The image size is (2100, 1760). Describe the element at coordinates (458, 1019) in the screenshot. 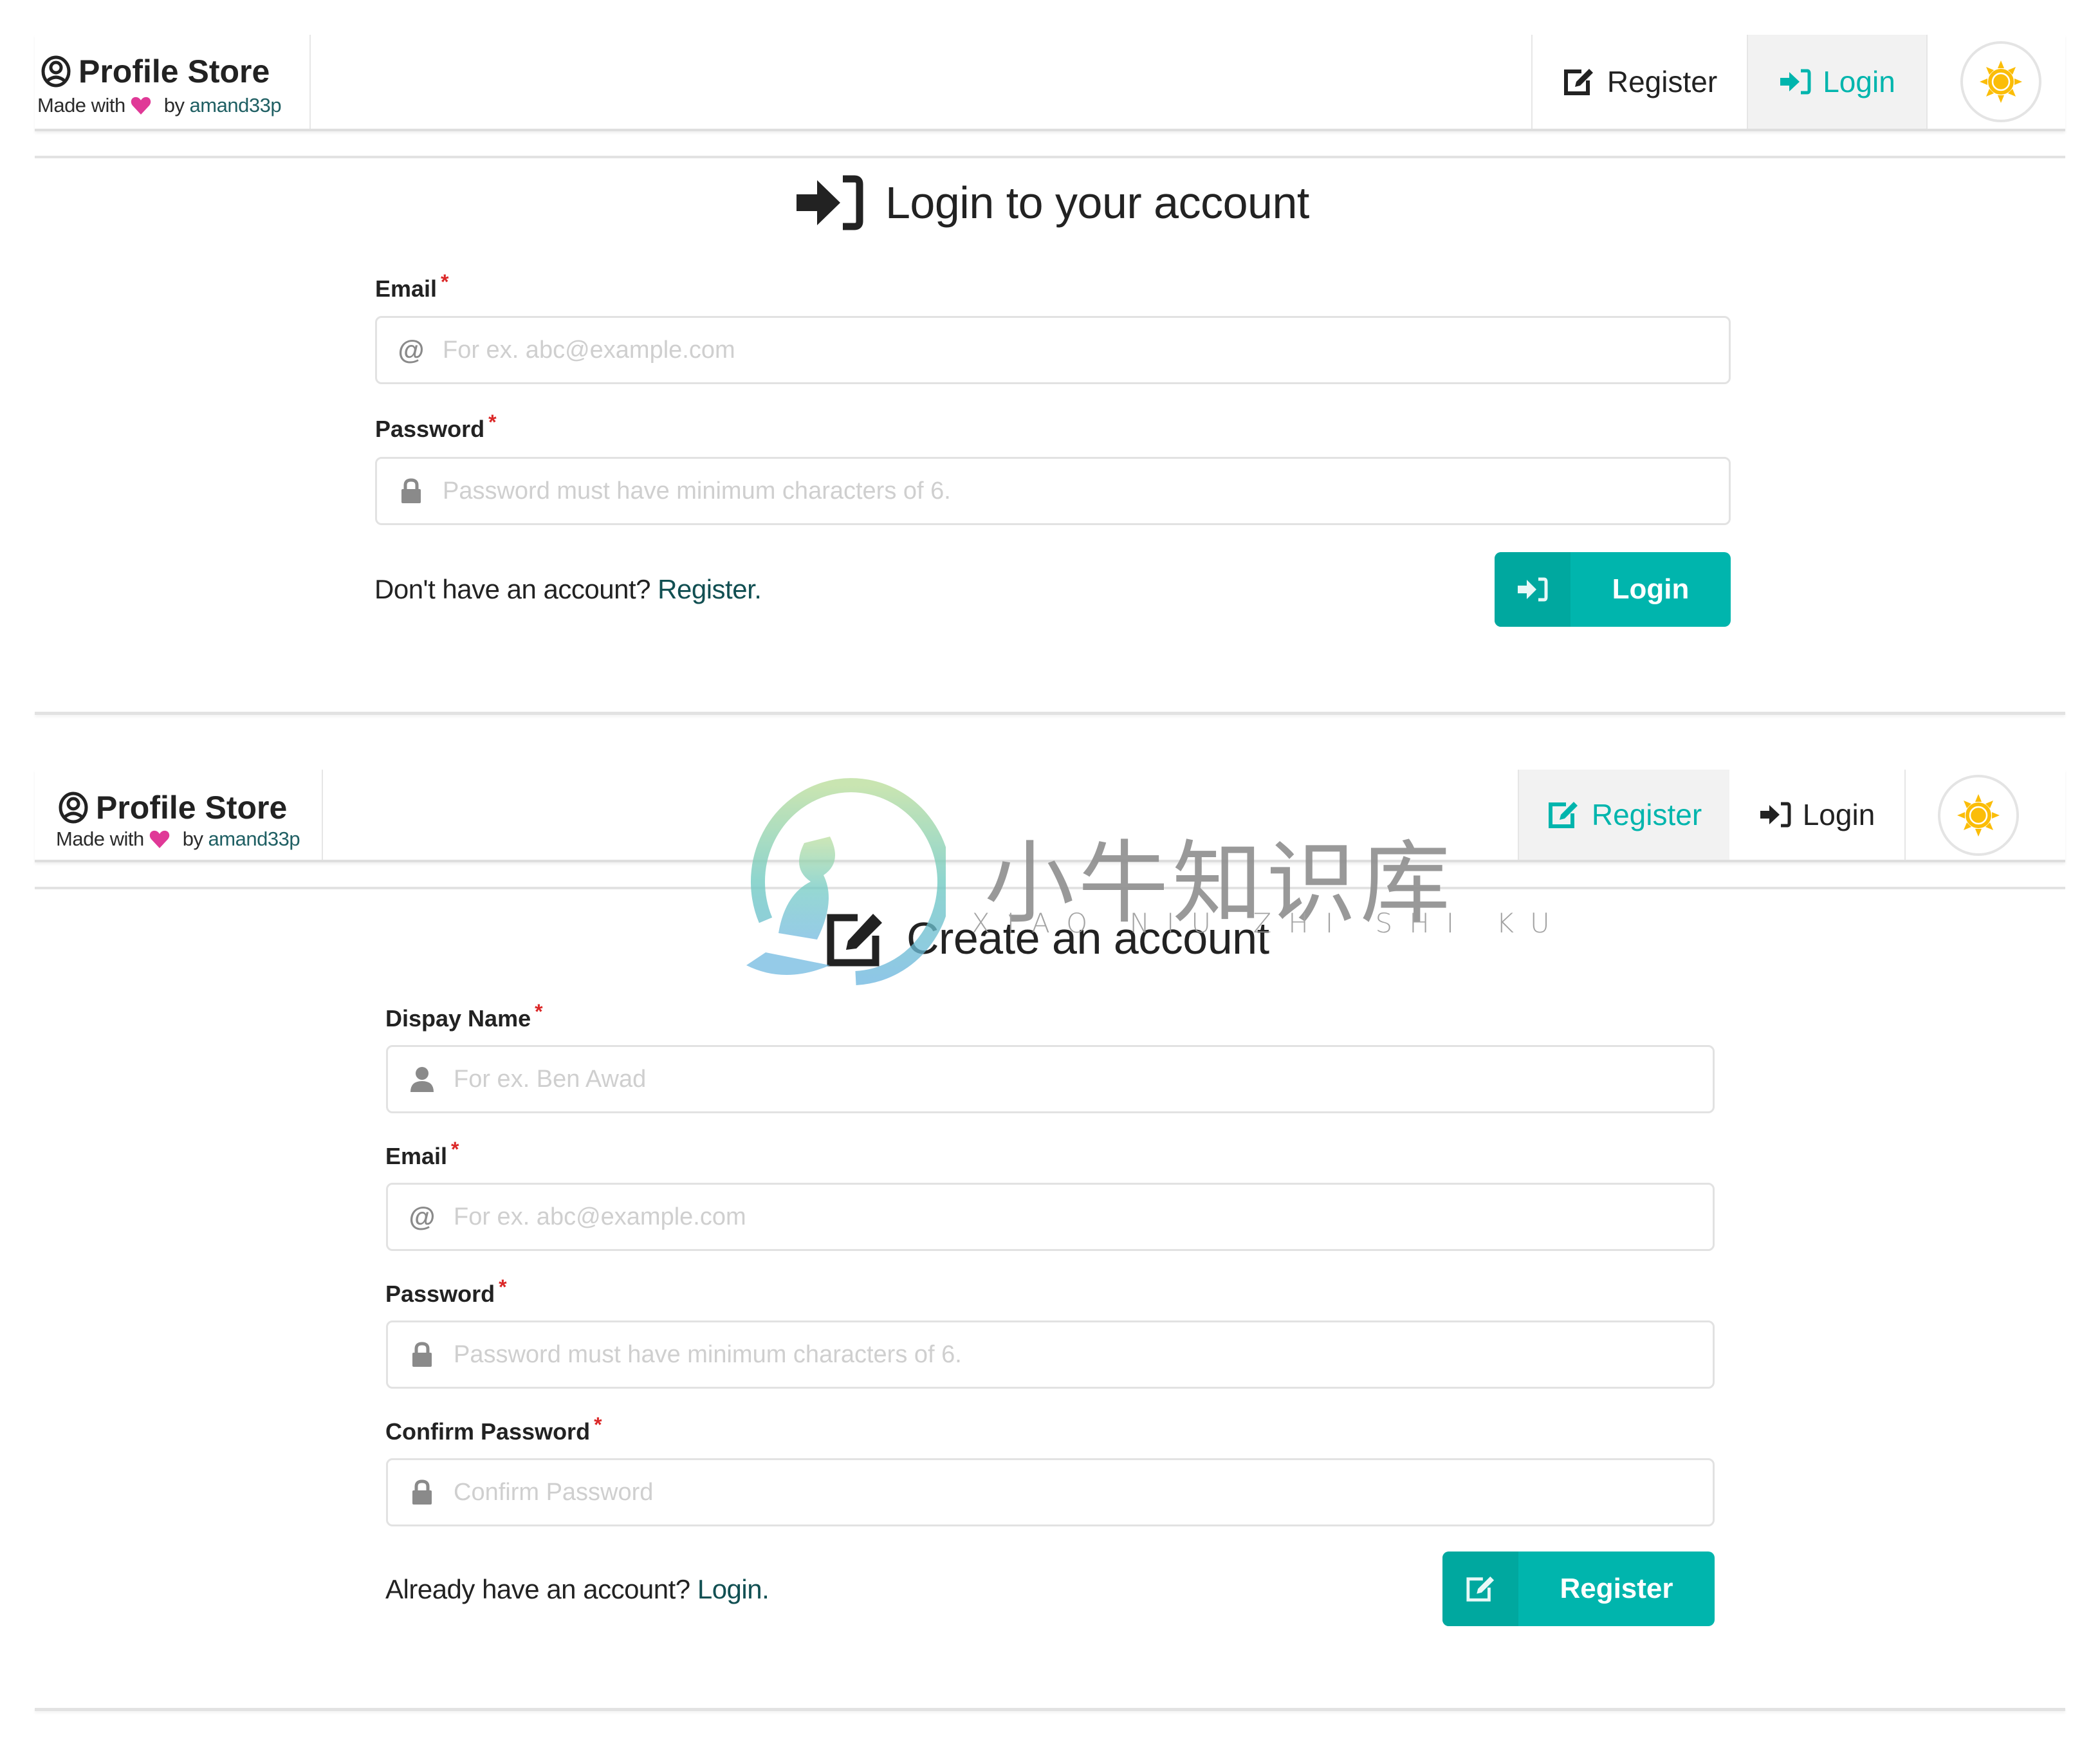

I see `display-name-label-text: Dispay Name` at that location.